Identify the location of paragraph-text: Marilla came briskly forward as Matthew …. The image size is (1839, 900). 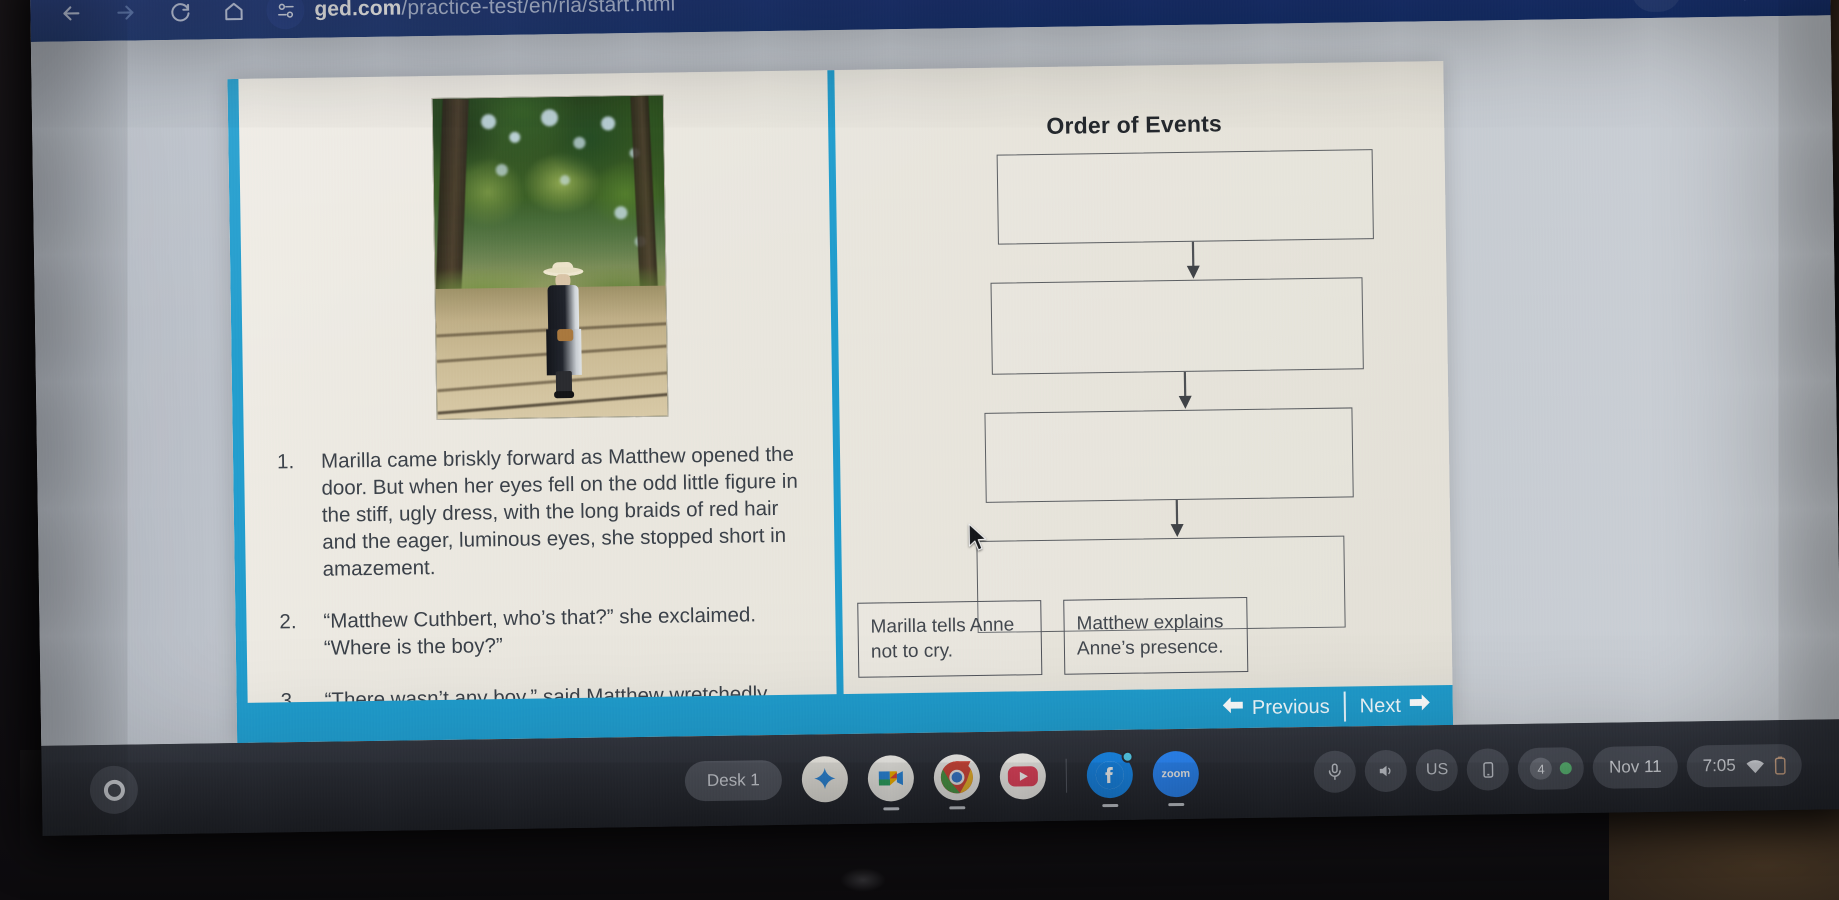
(559, 511).